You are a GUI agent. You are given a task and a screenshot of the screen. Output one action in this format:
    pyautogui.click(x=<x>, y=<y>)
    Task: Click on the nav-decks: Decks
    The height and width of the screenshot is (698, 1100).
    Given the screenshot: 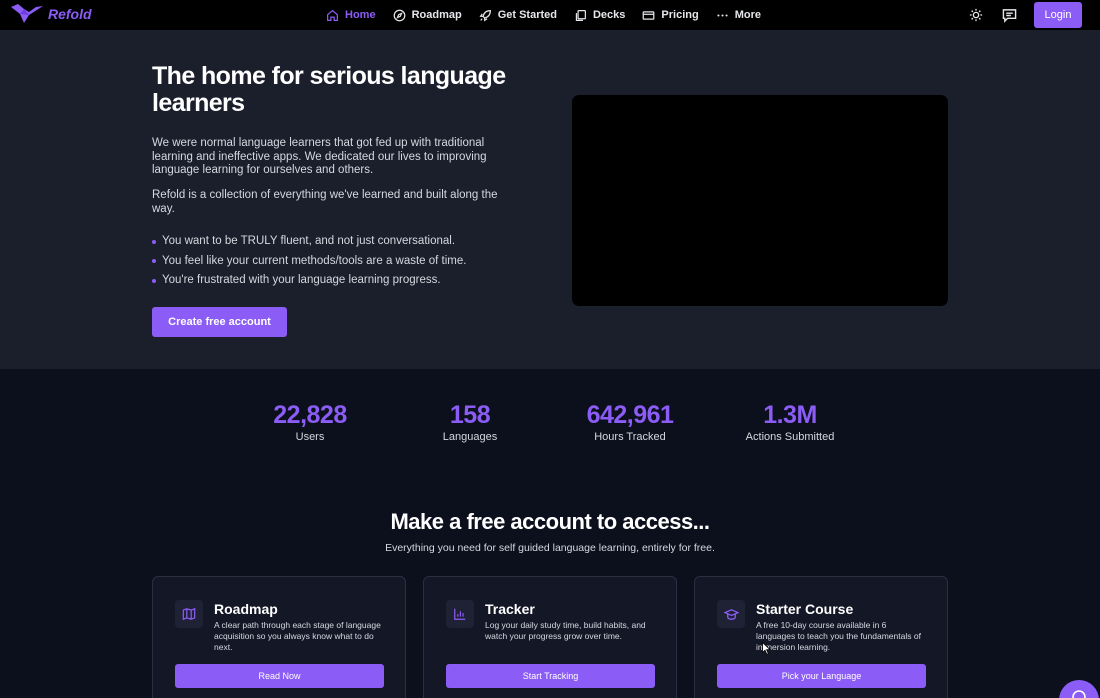 What is the action you would take?
    pyautogui.click(x=599, y=15)
    